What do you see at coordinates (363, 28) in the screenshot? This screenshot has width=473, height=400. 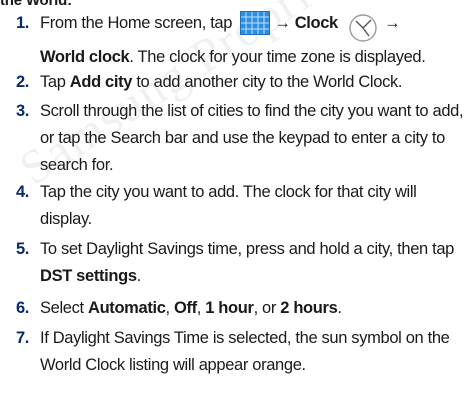 I see `clock-icon` at bounding box center [363, 28].